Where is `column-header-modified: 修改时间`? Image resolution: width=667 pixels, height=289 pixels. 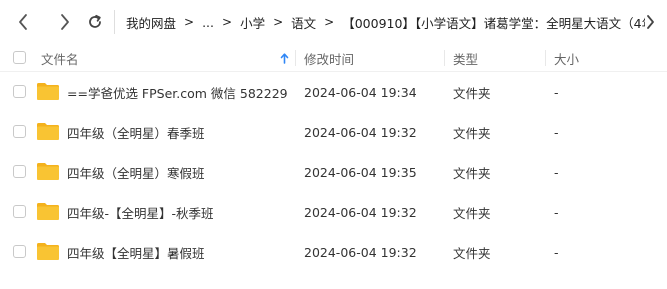 column-header-modified: 修改时间 is located at coordinates (329, 58).